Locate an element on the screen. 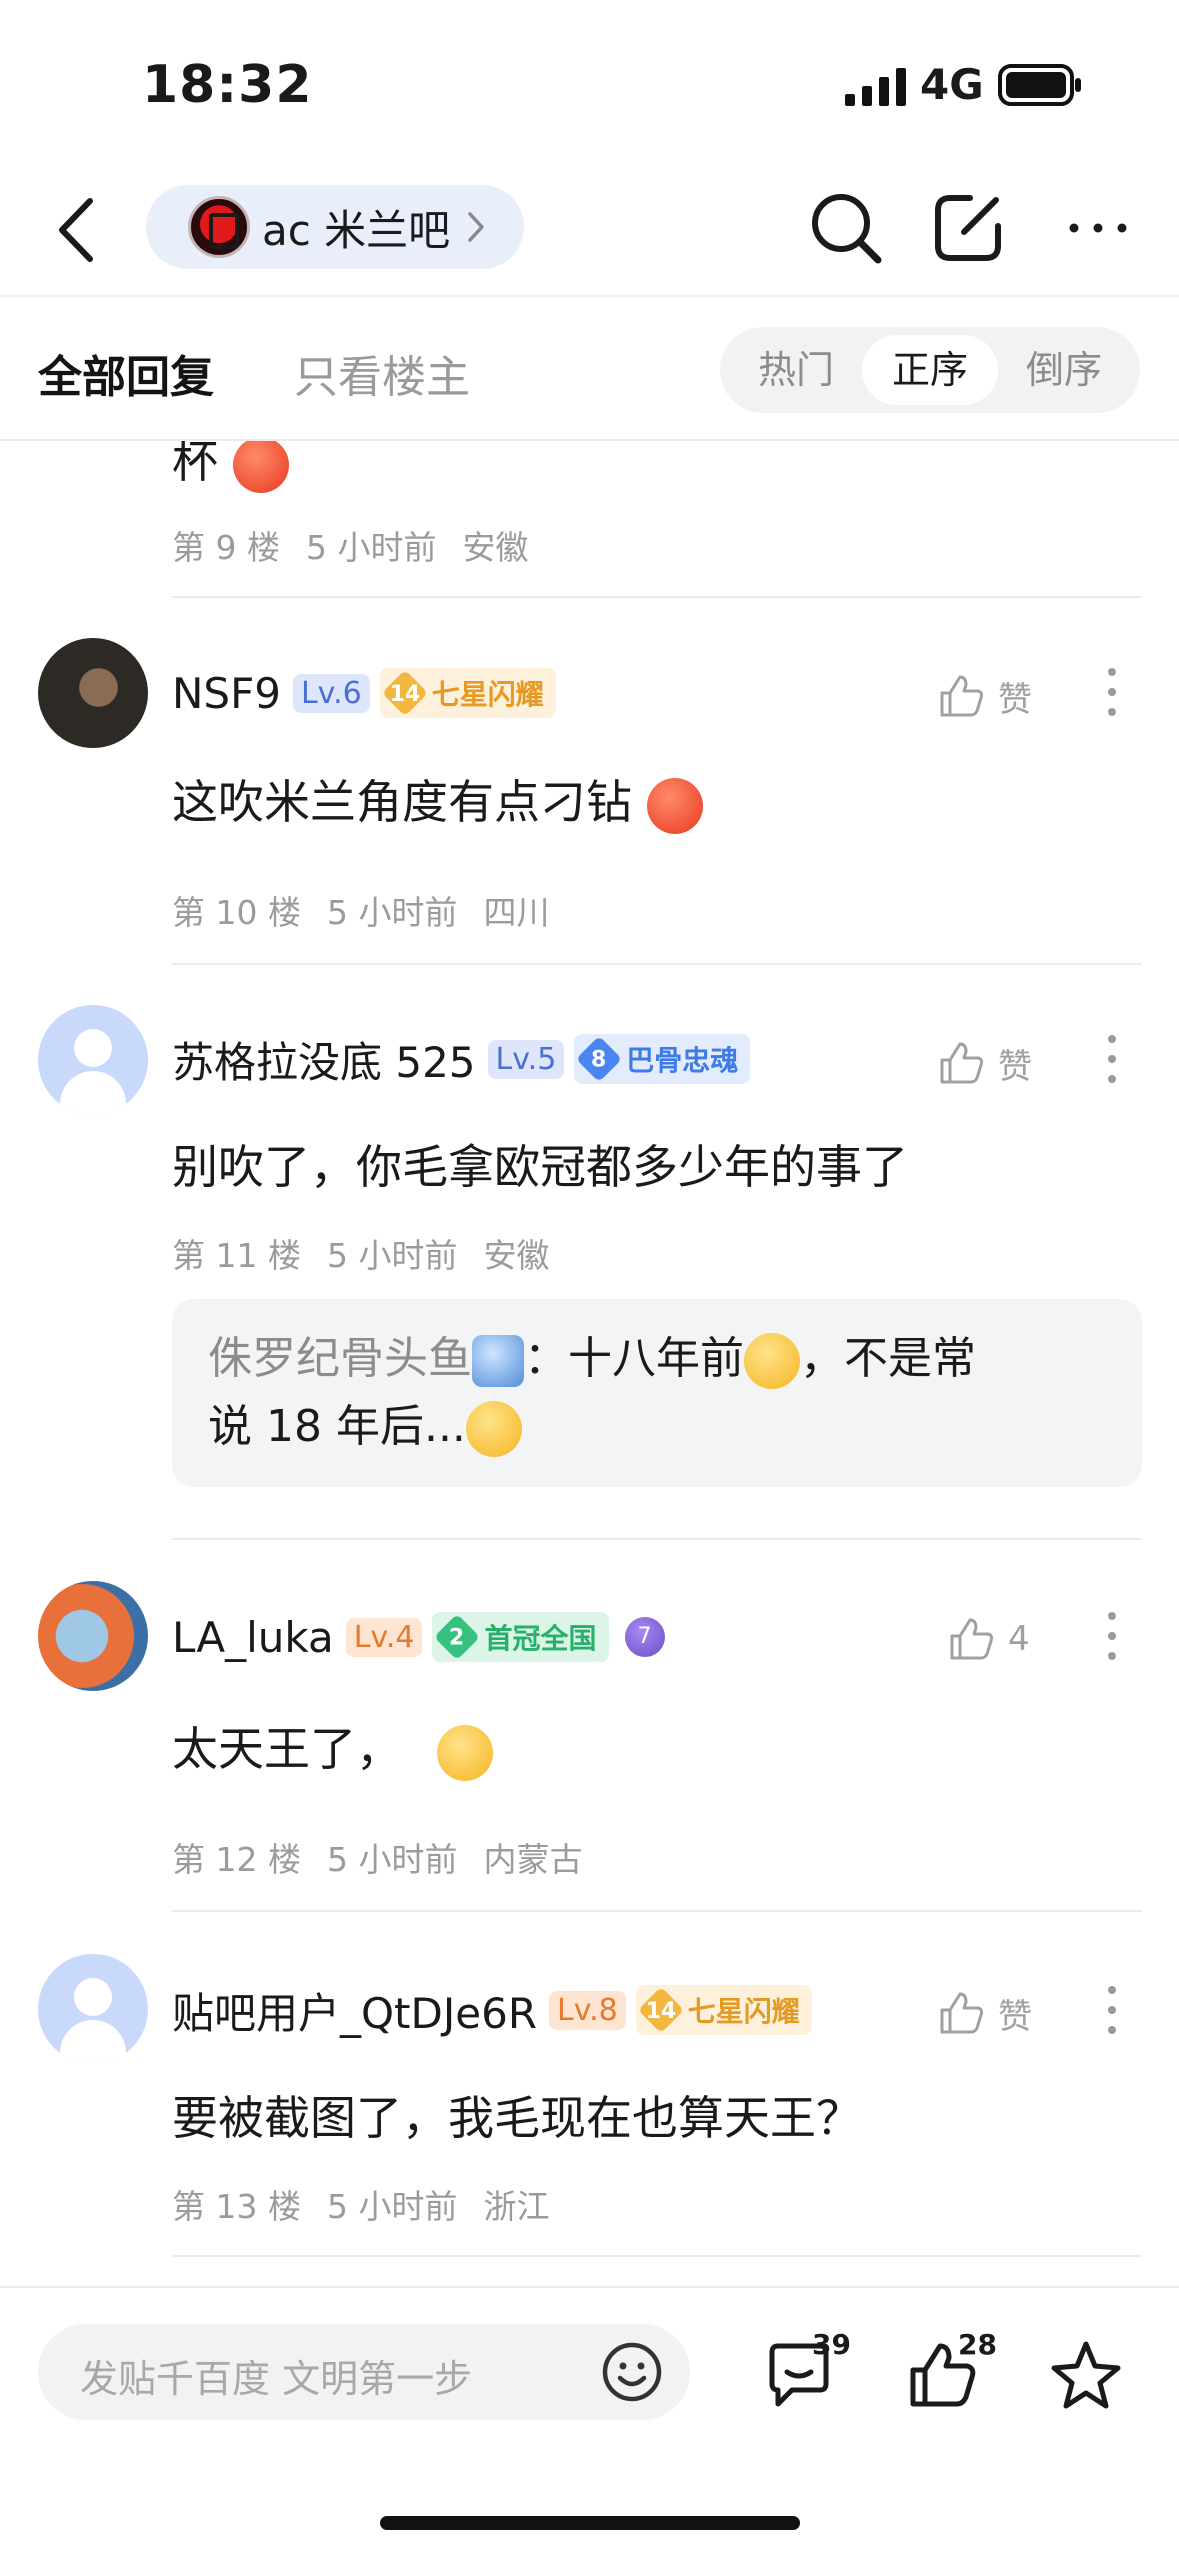 The width and height of the screenshot is (1179, 2556). user-row: LA_luka Lv.4 2 首冠全国 7 is located at coordinates (418, 1637).